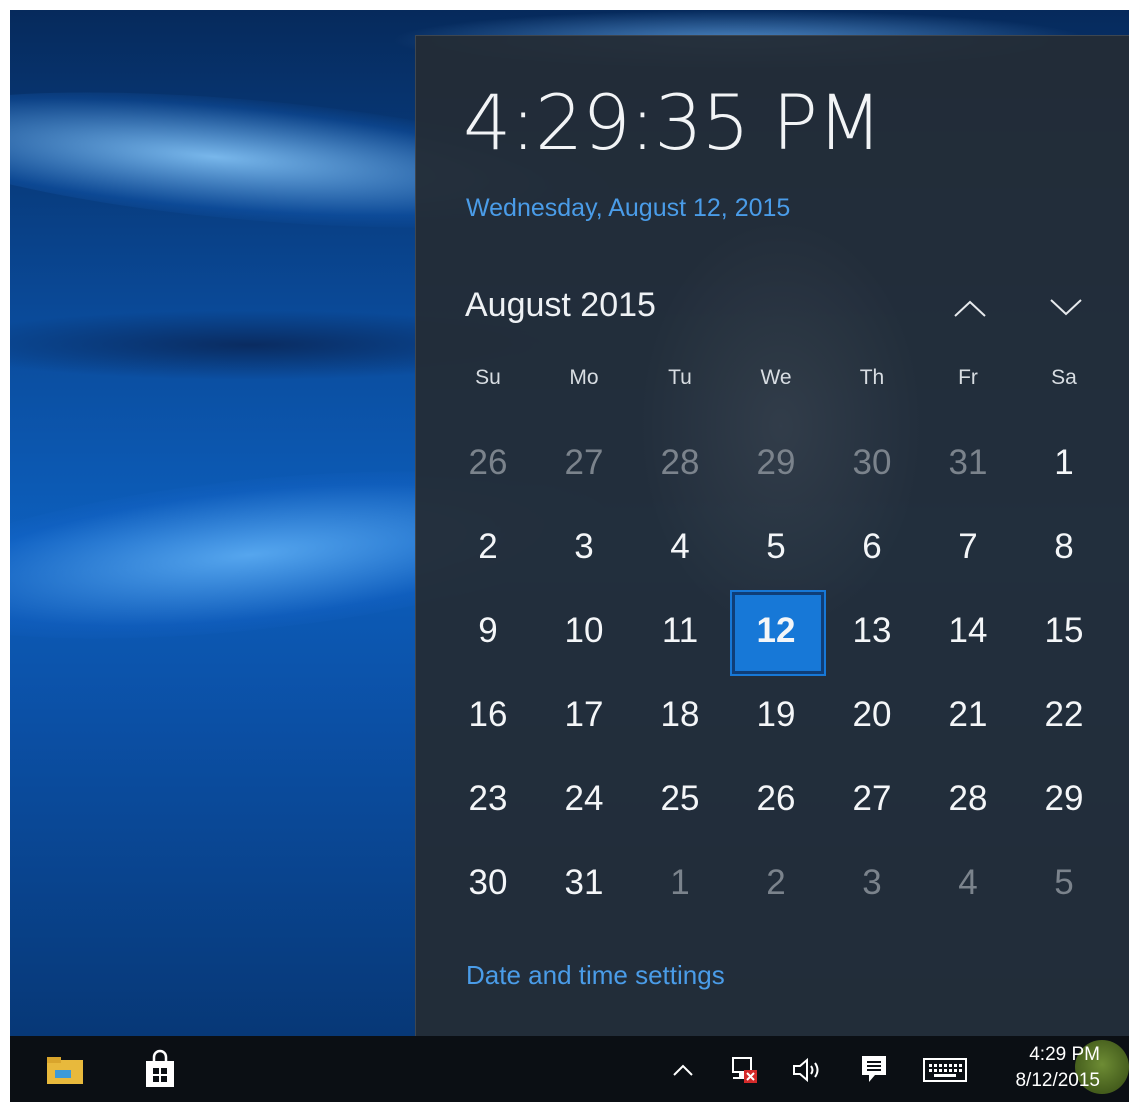 Image resolution: width=1129 pixels, height=1102 pixels. What do you see at coordinates (1057, 1080) in the screenshot?
I see `taskbar-clock-date: 8/12/2015` at bounding box center [1057, 1080].